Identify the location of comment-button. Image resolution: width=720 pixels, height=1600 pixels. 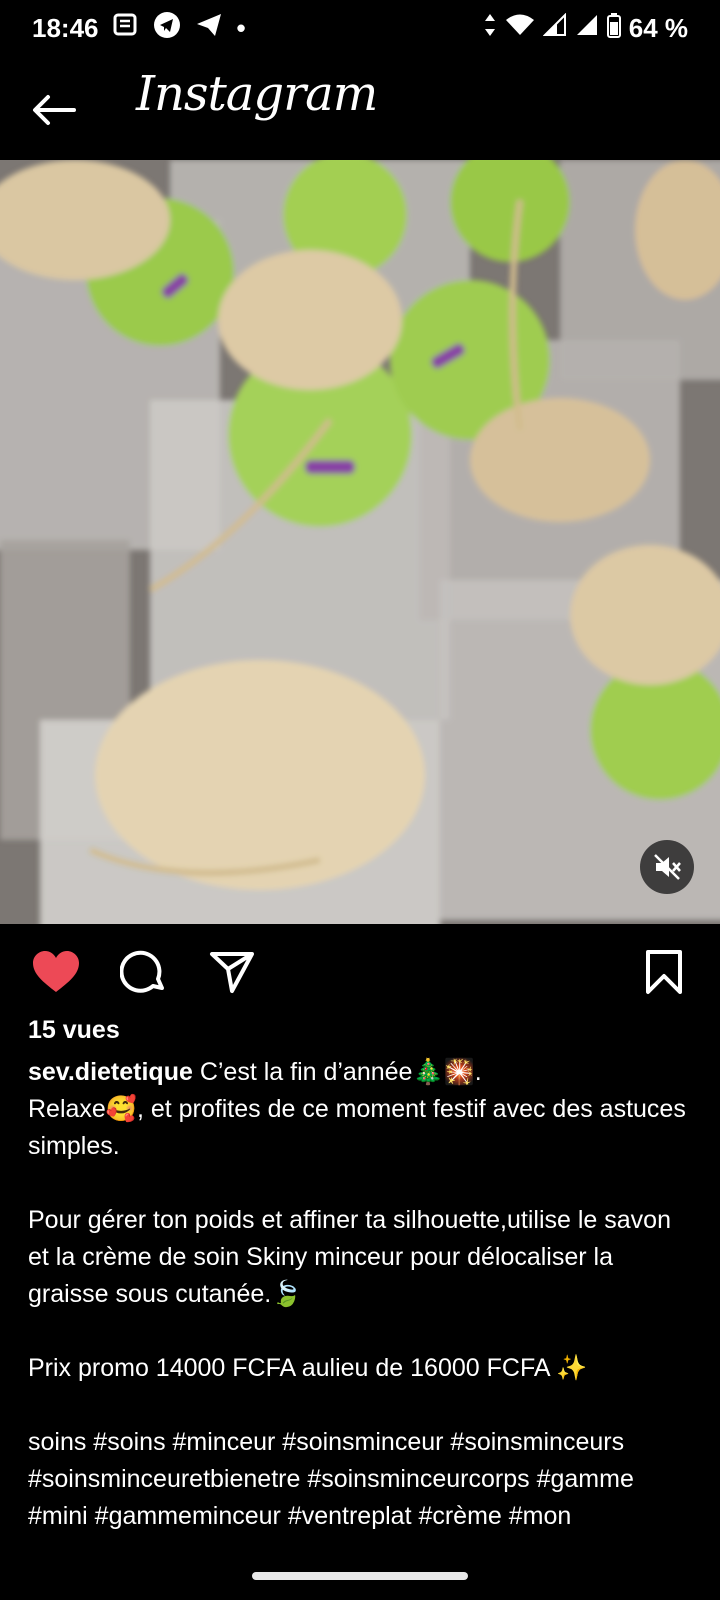
(144, 972).